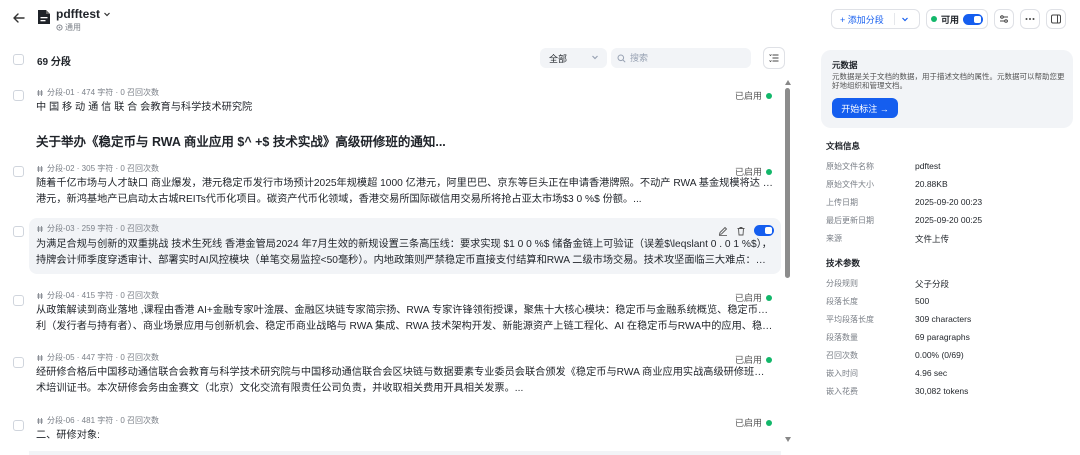 This screenshot has height=455, width=1080. I want to click on param-value: 4.96 sec, so click(931, 373).